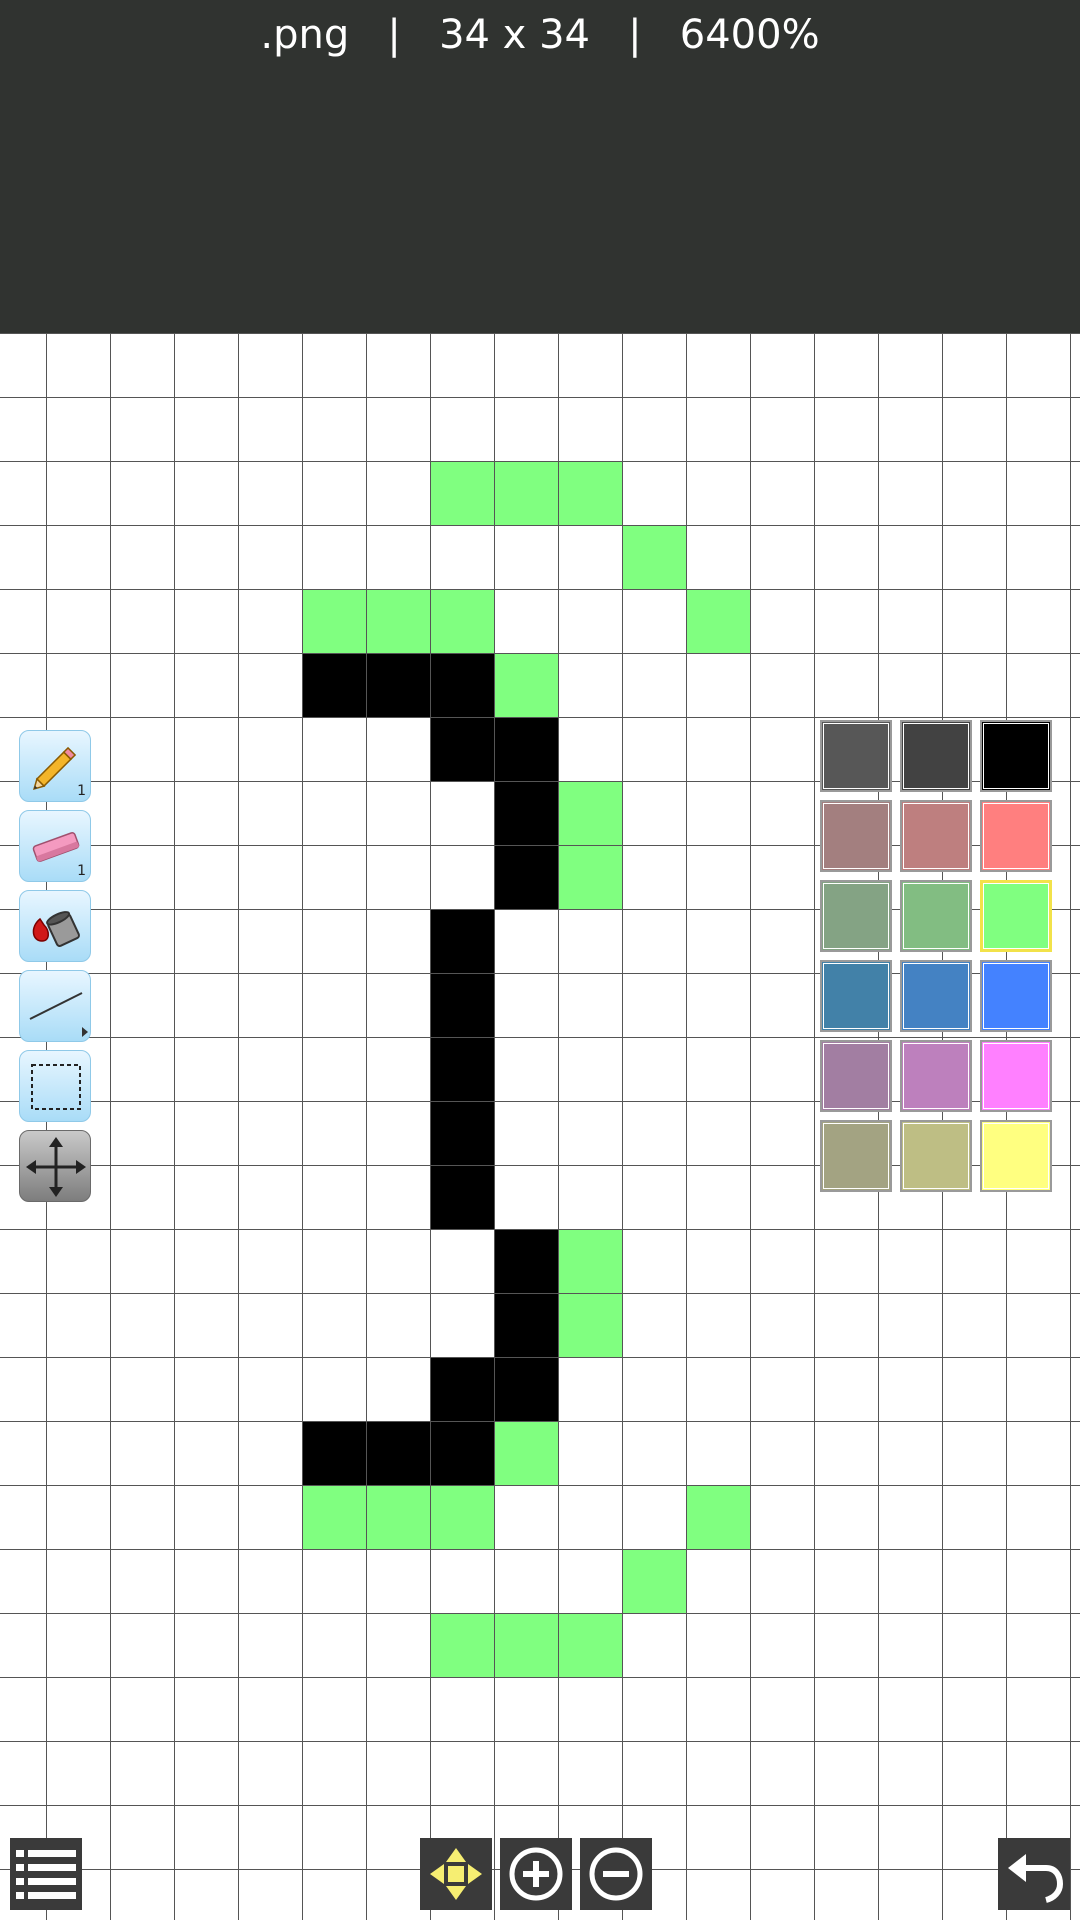 This screenshot has width=1080, height=1920. Describe the element at coordinates (55, 846) in the screenshot. I see `eraser-tool-button: 1` at that location.